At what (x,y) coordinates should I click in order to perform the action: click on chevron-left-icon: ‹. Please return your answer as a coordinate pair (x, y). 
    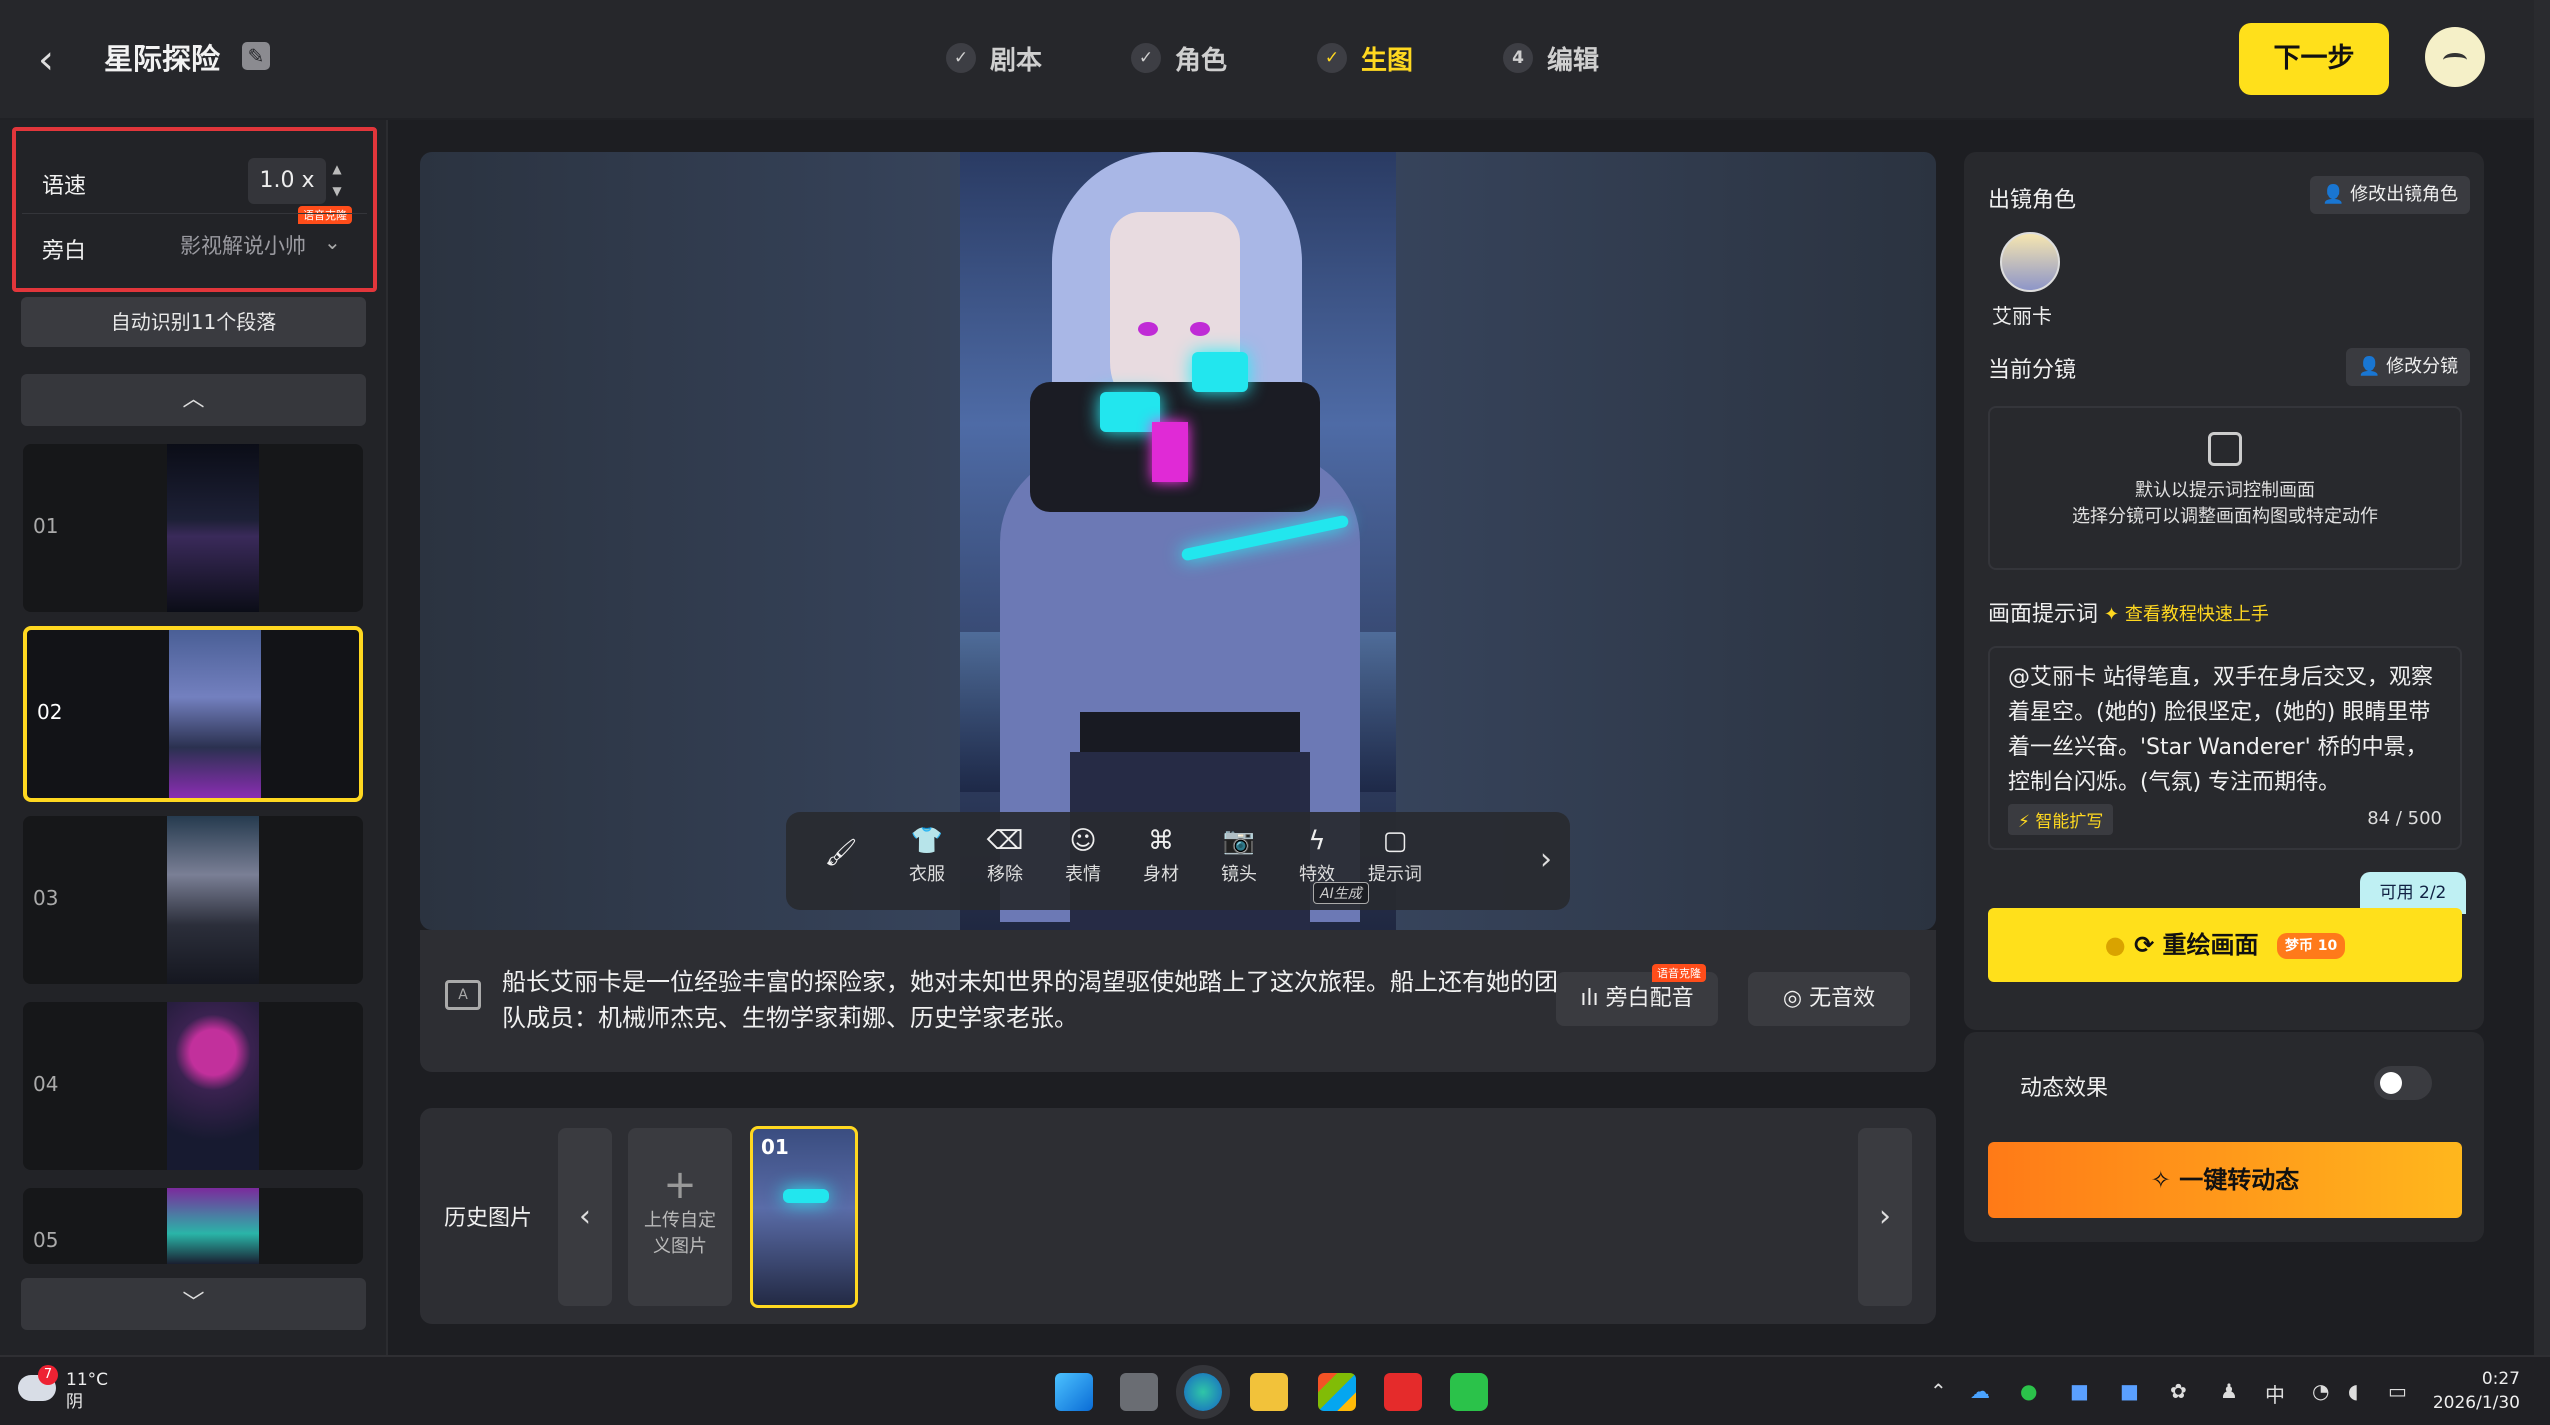
    Looking at the image, I should click on (585, 1216).